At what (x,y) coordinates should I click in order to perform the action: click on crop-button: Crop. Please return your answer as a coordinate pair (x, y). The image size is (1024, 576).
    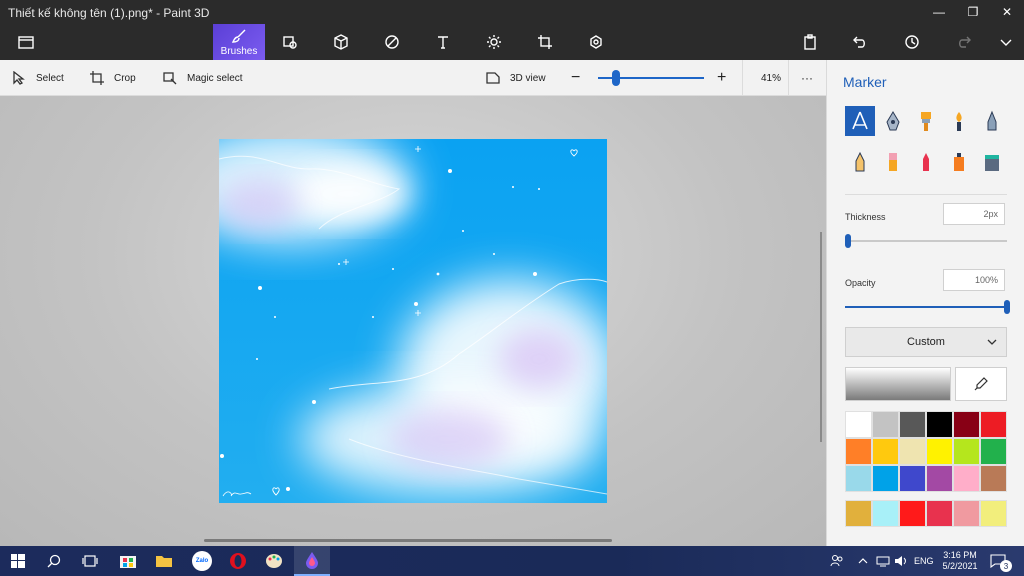
    Looking at the image, I should click on (113, 78).